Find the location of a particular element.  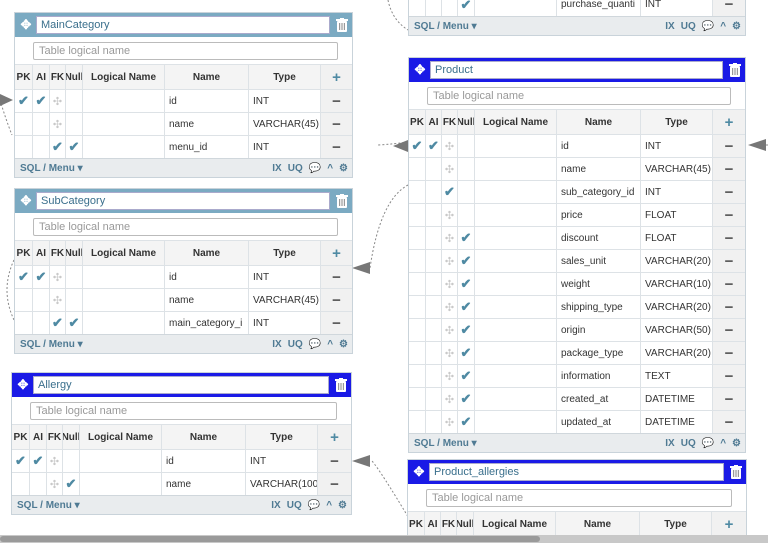

column-row: ✣ ✔ shipping_type VARCHAR(20) − is located at coordinates (577, 306).